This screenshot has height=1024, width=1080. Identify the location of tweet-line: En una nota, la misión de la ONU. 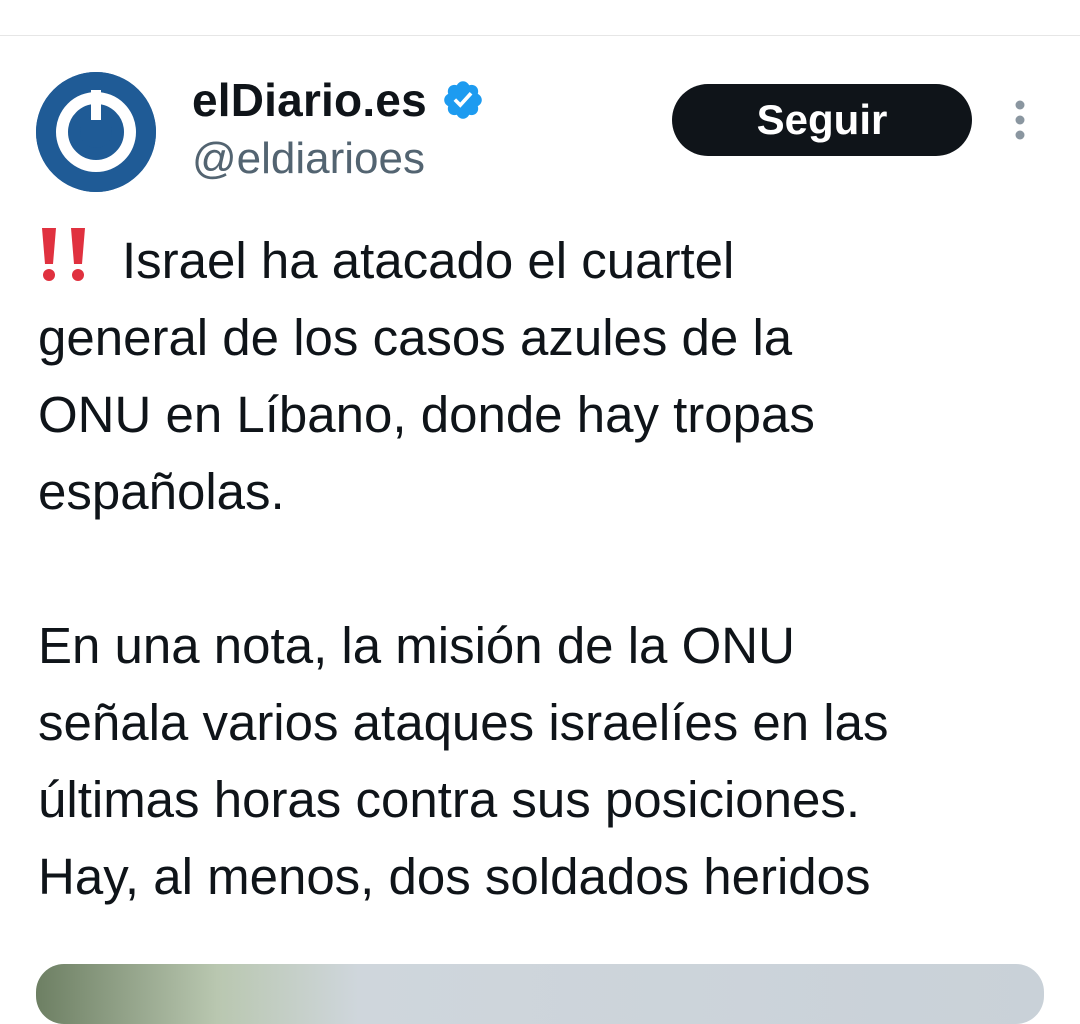
(416, 645).